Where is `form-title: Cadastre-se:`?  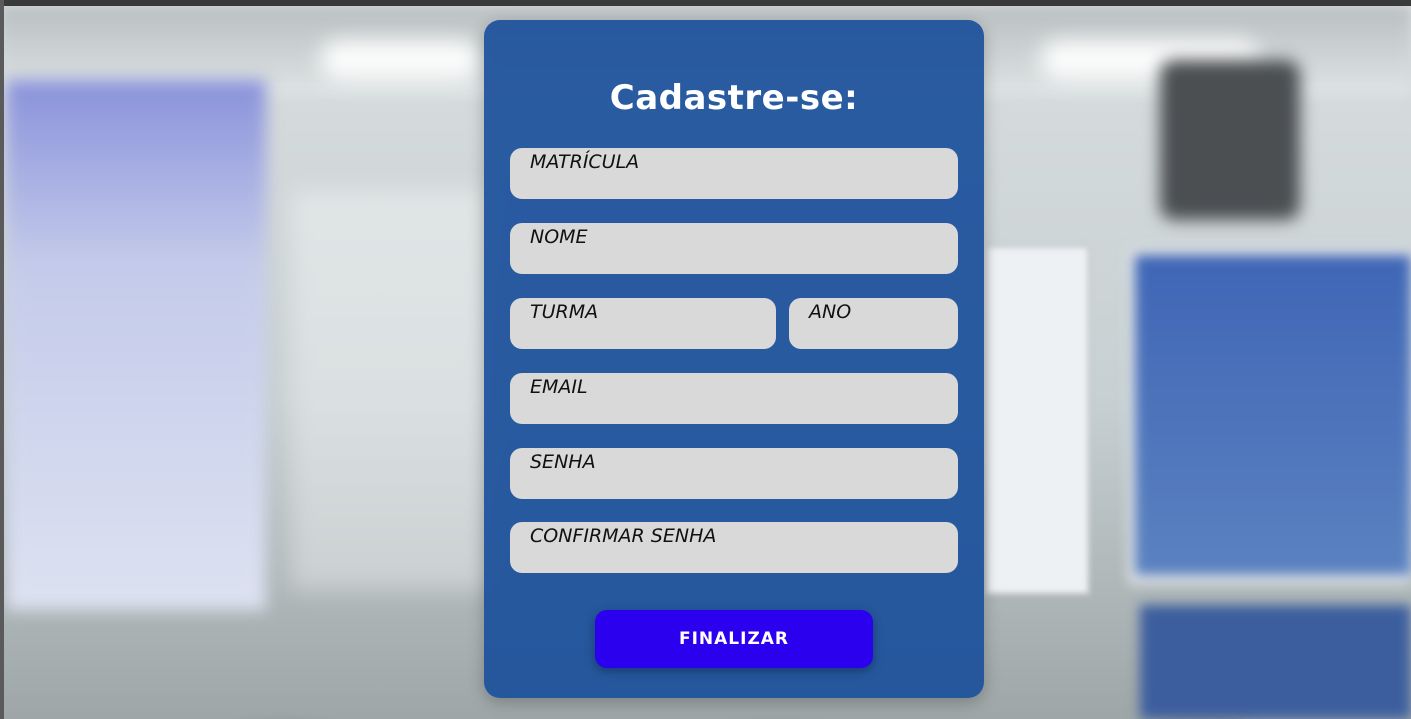
form-title: Cadastre-se: is located at coordinates (734, 98).